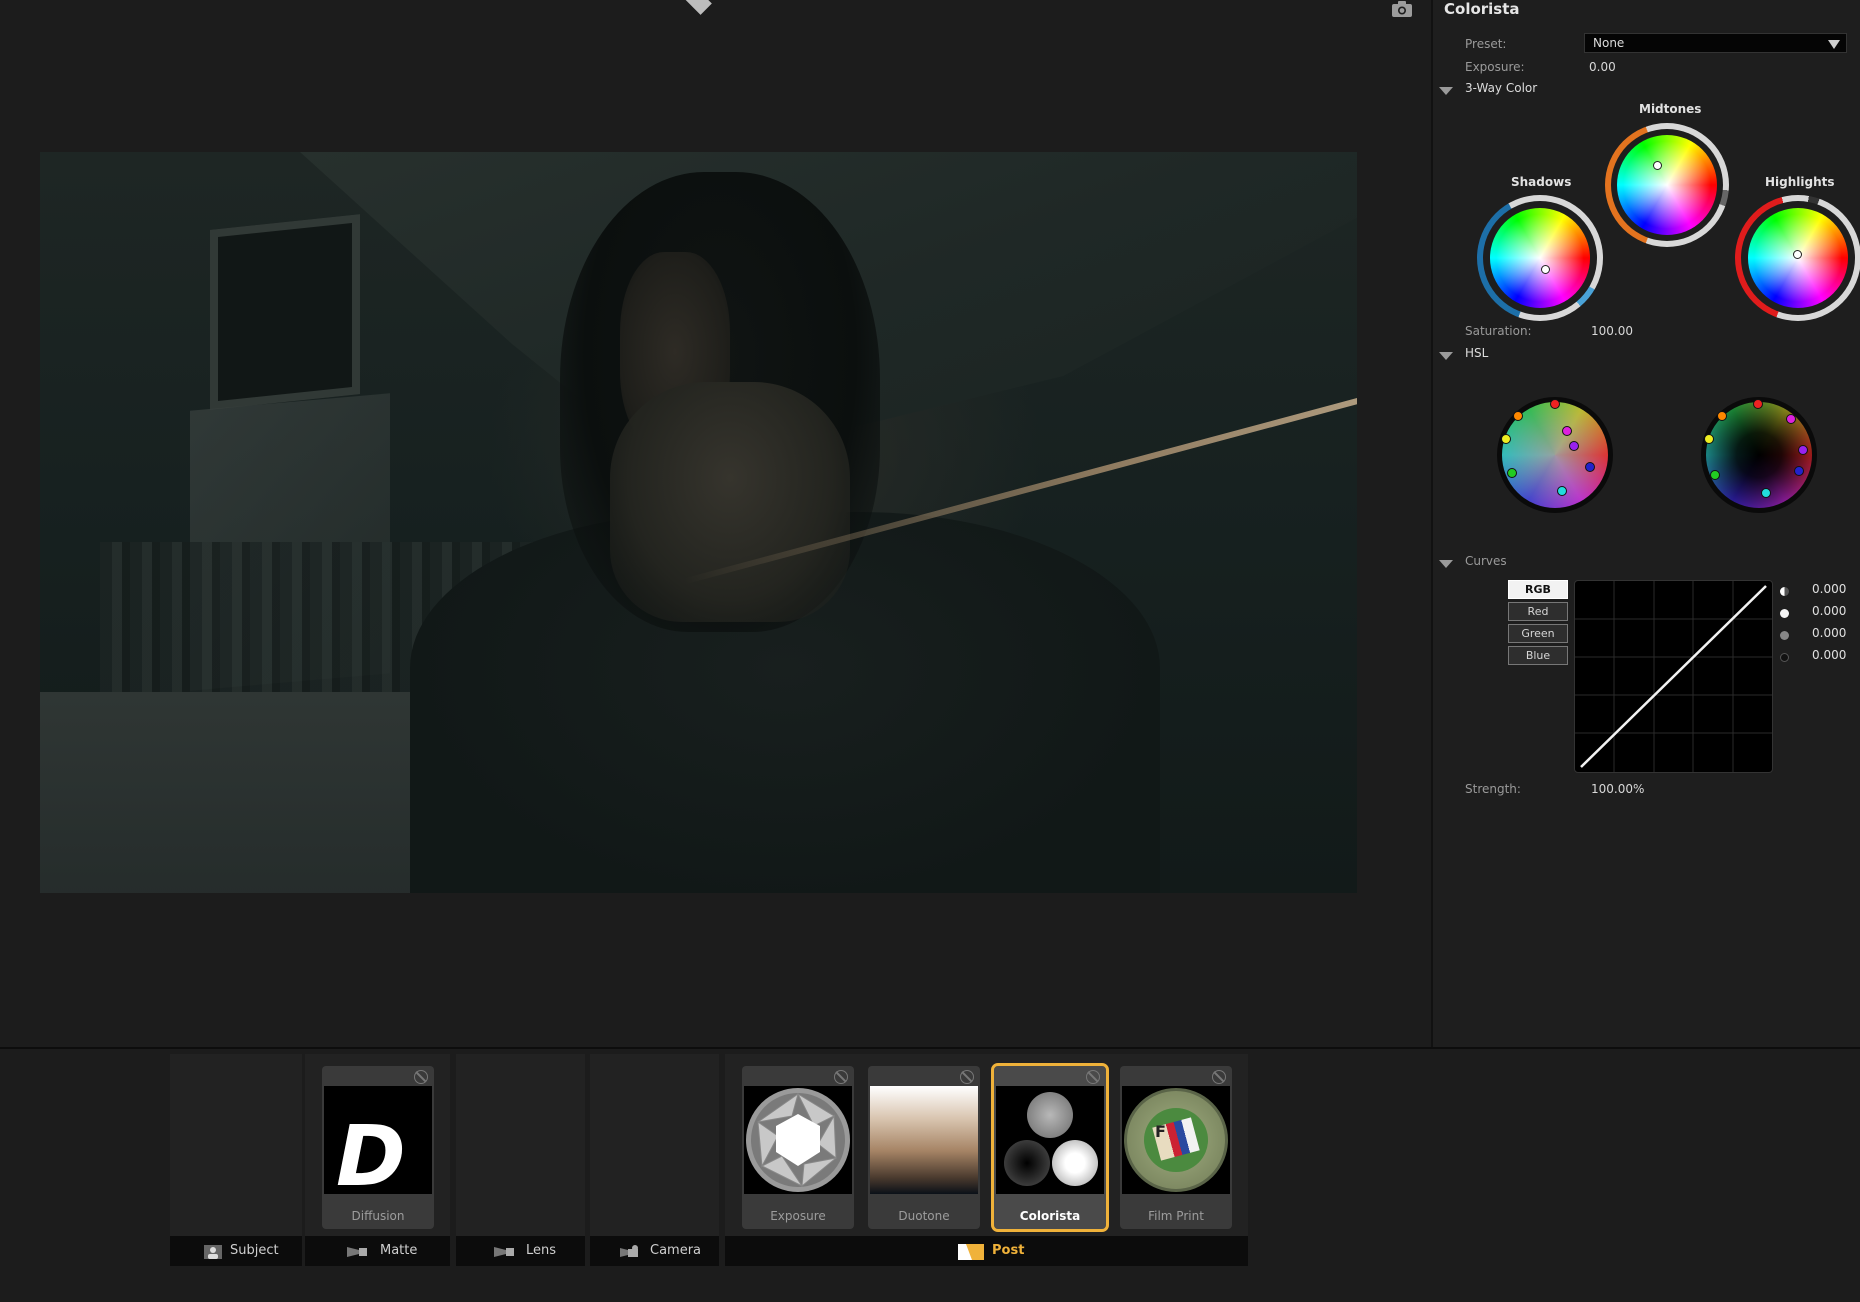 The height and width of the screenshot is (1302, 1860). Describe the element at coordinates (1657, 165) in the screenshot. I see `midtones-puck` at that location.